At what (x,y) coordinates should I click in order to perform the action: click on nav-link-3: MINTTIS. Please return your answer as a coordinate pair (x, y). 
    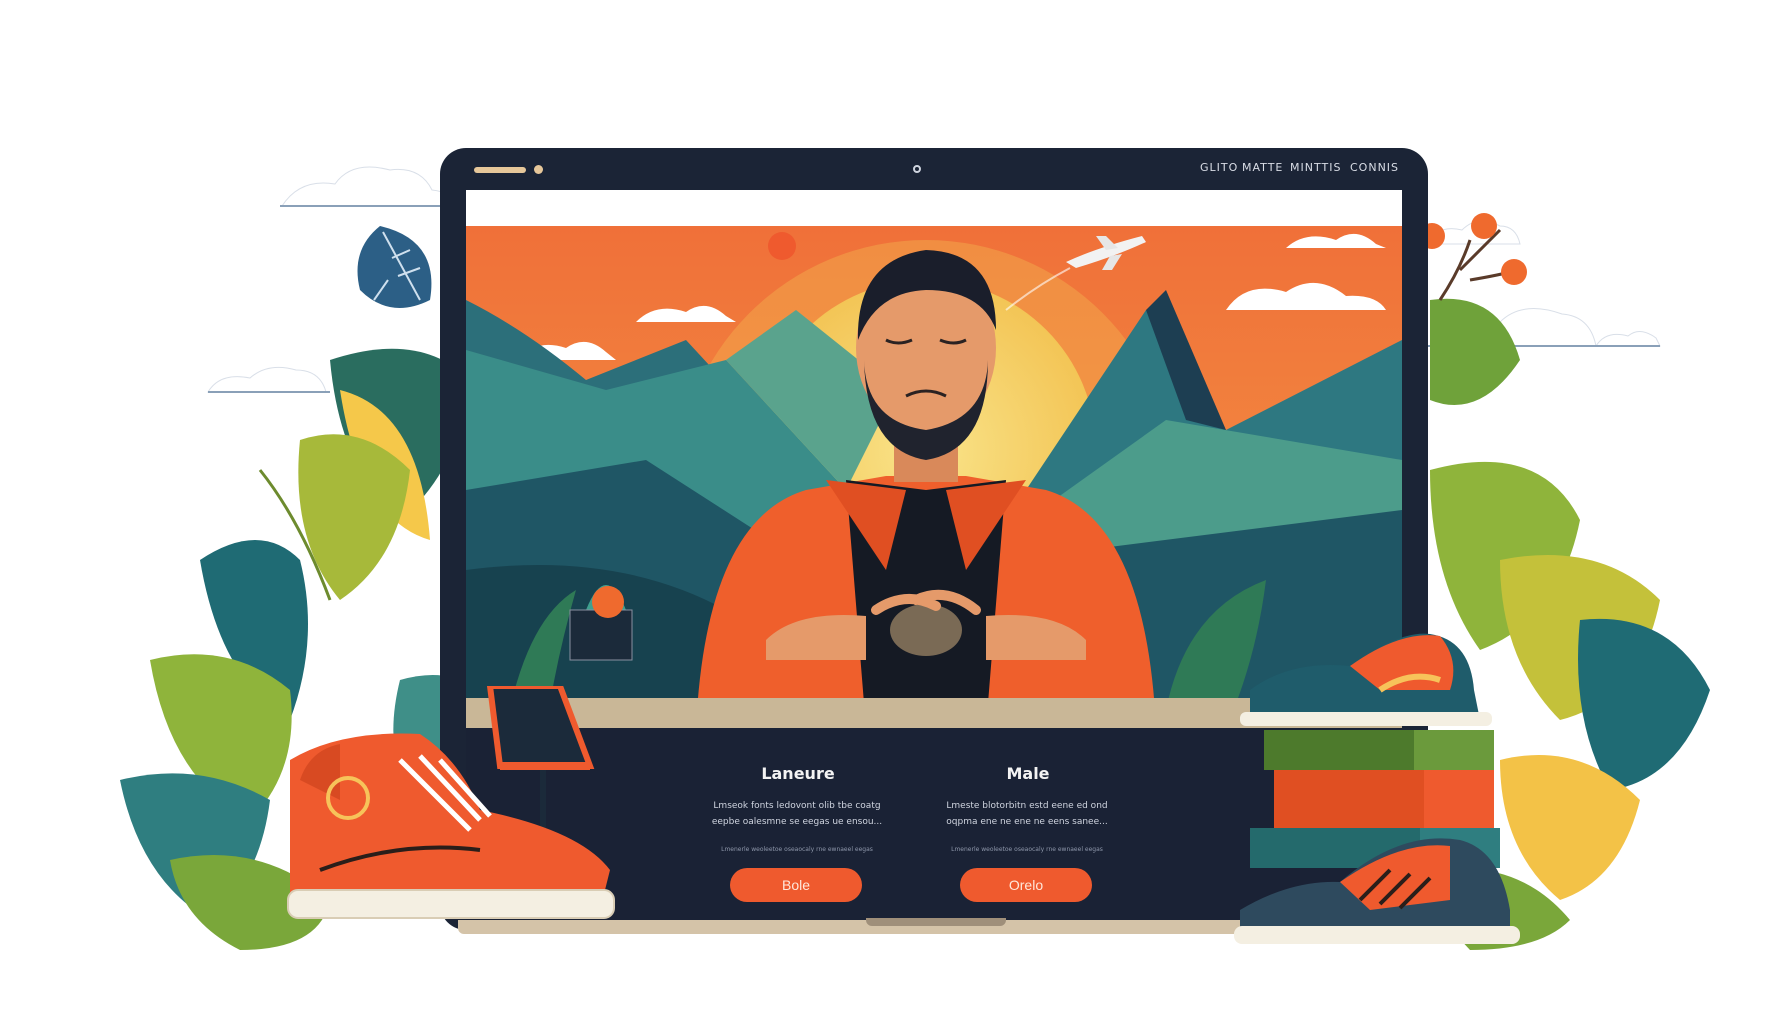
    Looking at the image, I should click on (1315, 167).